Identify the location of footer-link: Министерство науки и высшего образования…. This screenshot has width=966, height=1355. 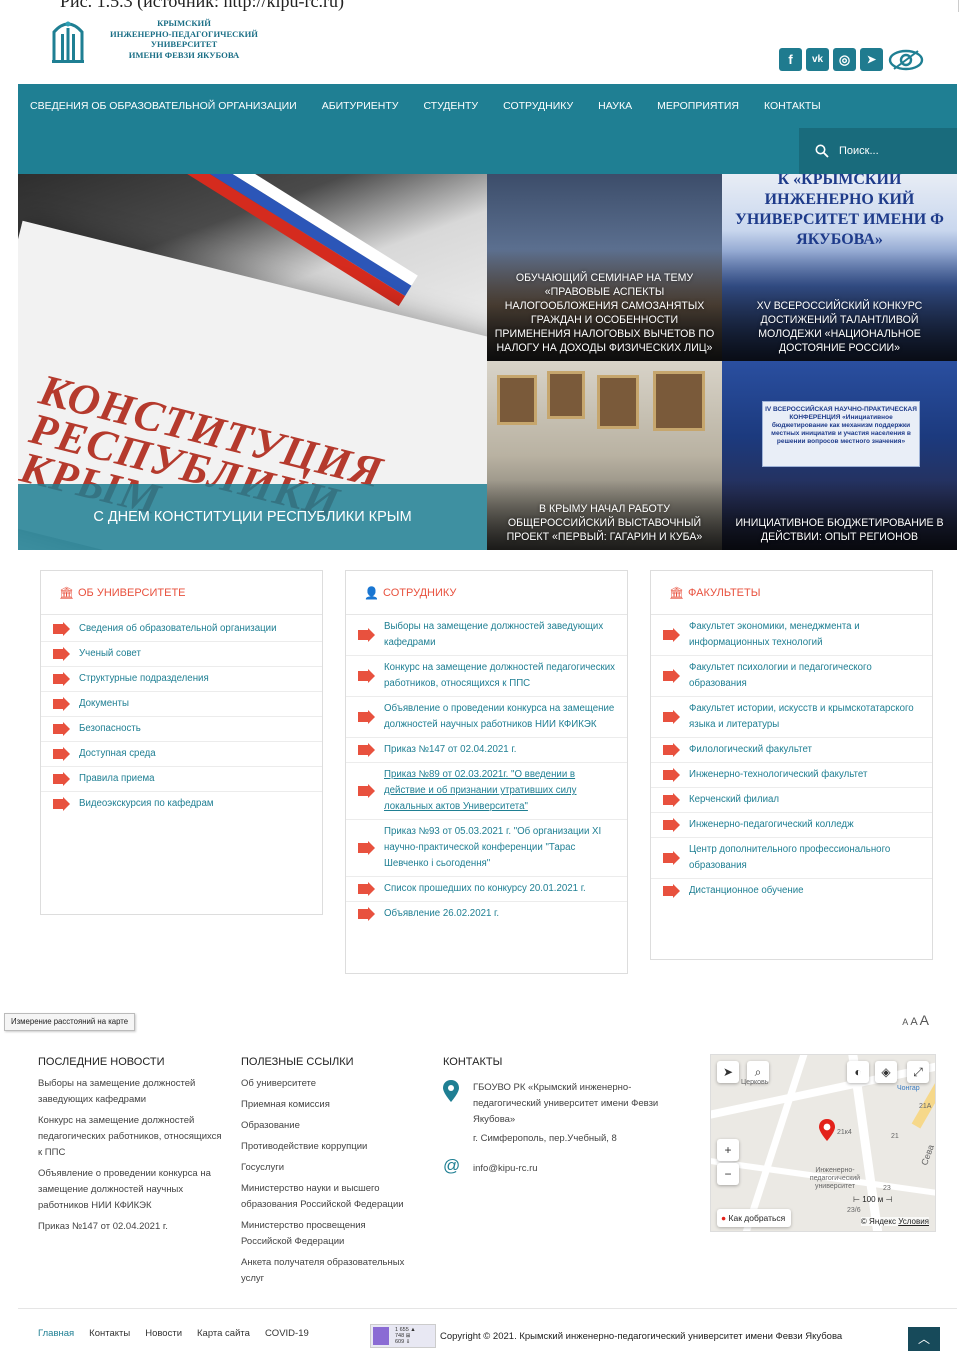
(326, 1197).